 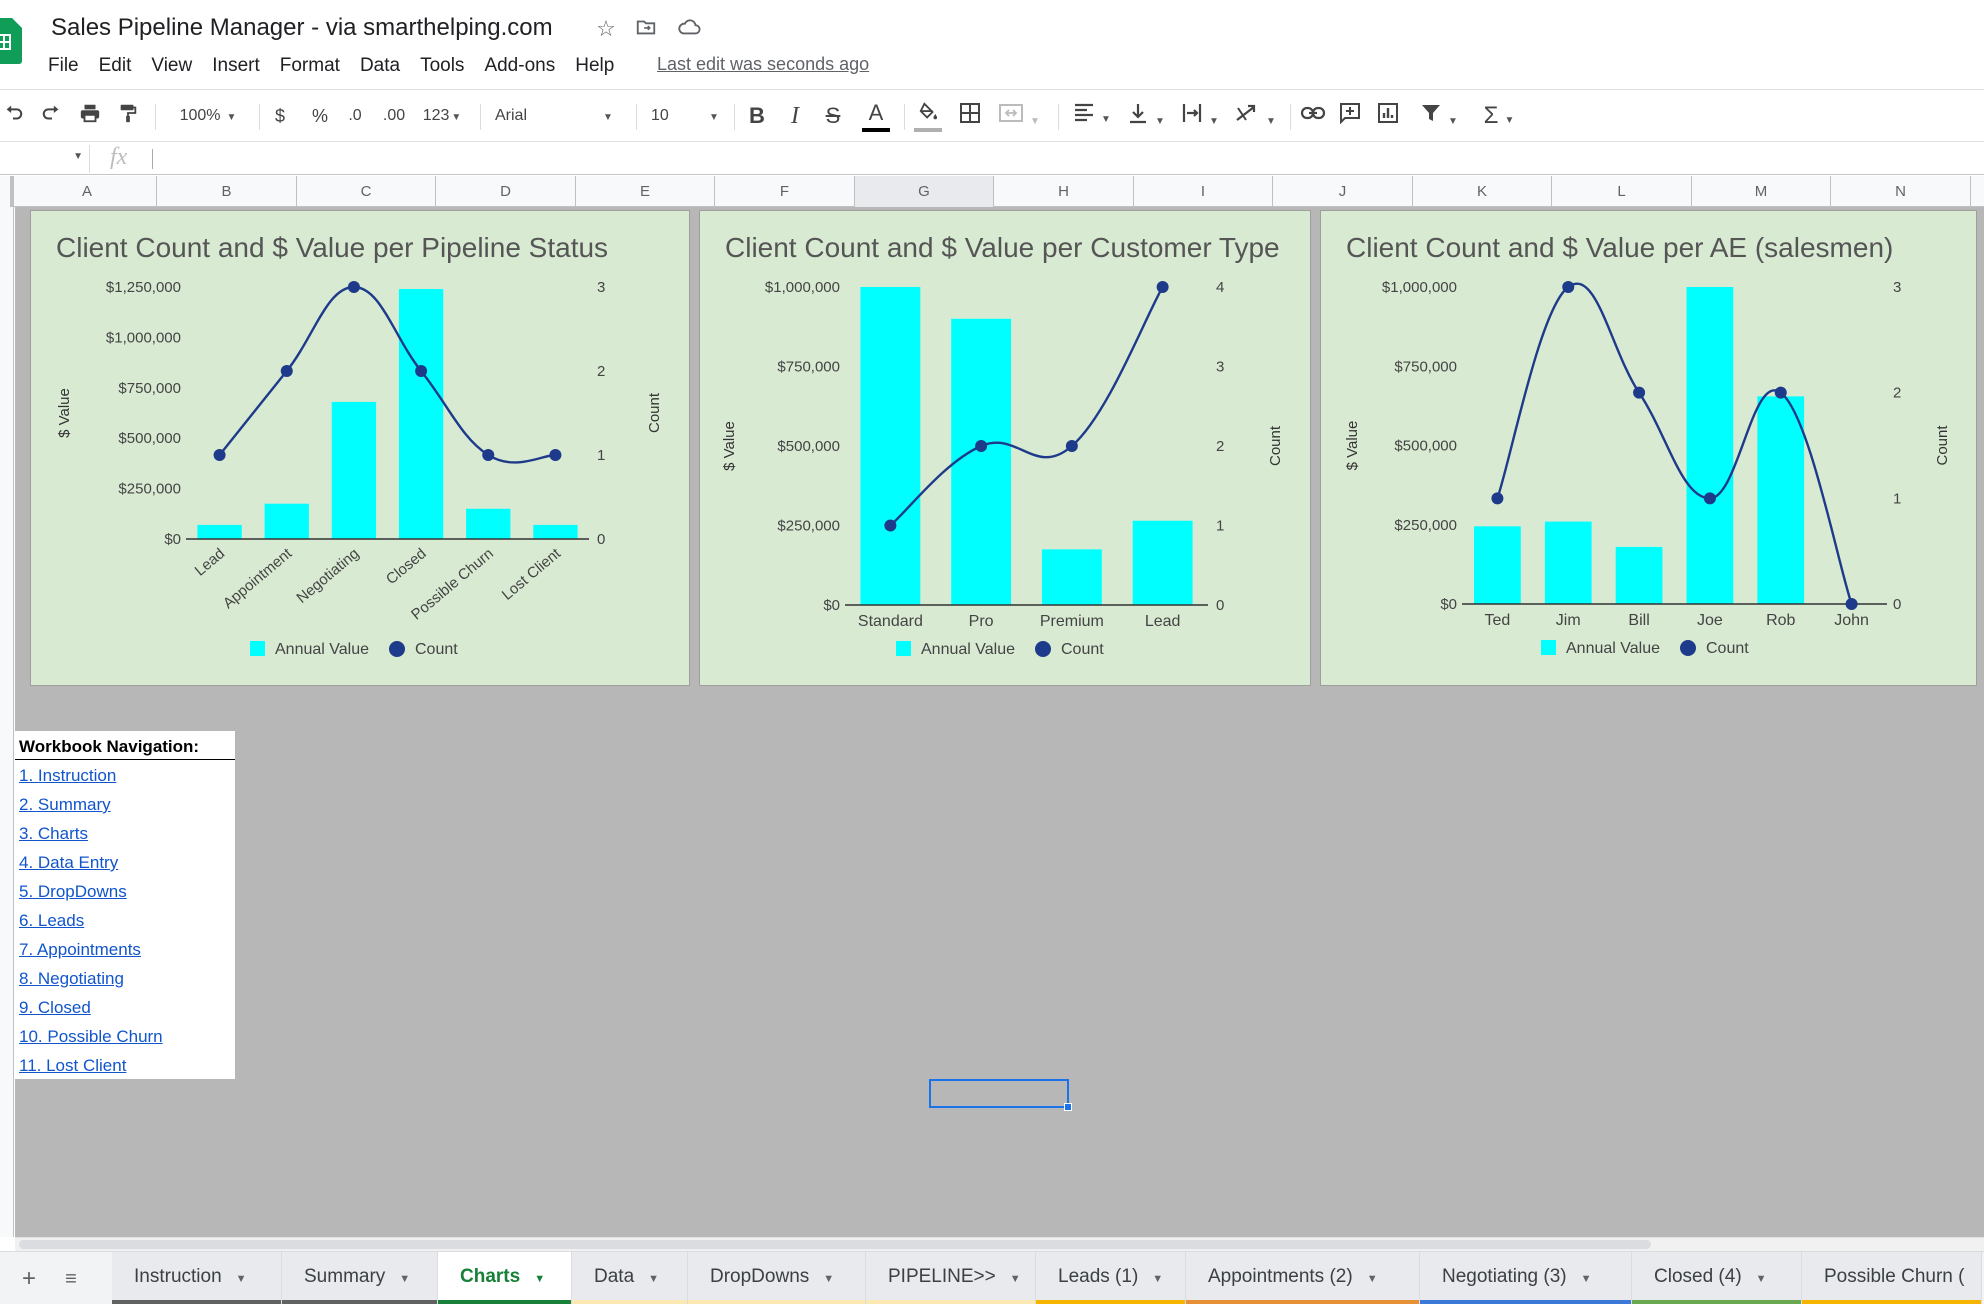 What do you see at coordinates (689, 29) in the screenshot?
I see `cloud-status-icon` at bounding box center [689, 29].